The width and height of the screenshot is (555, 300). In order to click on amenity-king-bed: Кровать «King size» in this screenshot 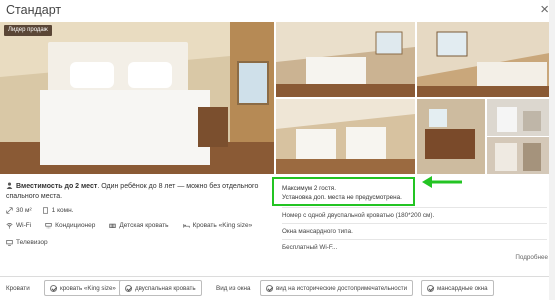, I will do `click(217, 225)`.